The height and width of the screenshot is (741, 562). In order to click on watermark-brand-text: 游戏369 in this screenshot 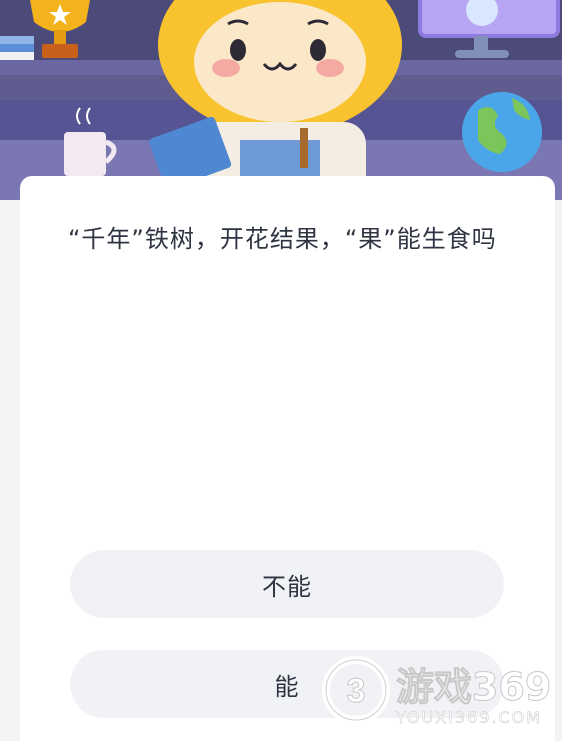, I will do `click(473, 687)`.